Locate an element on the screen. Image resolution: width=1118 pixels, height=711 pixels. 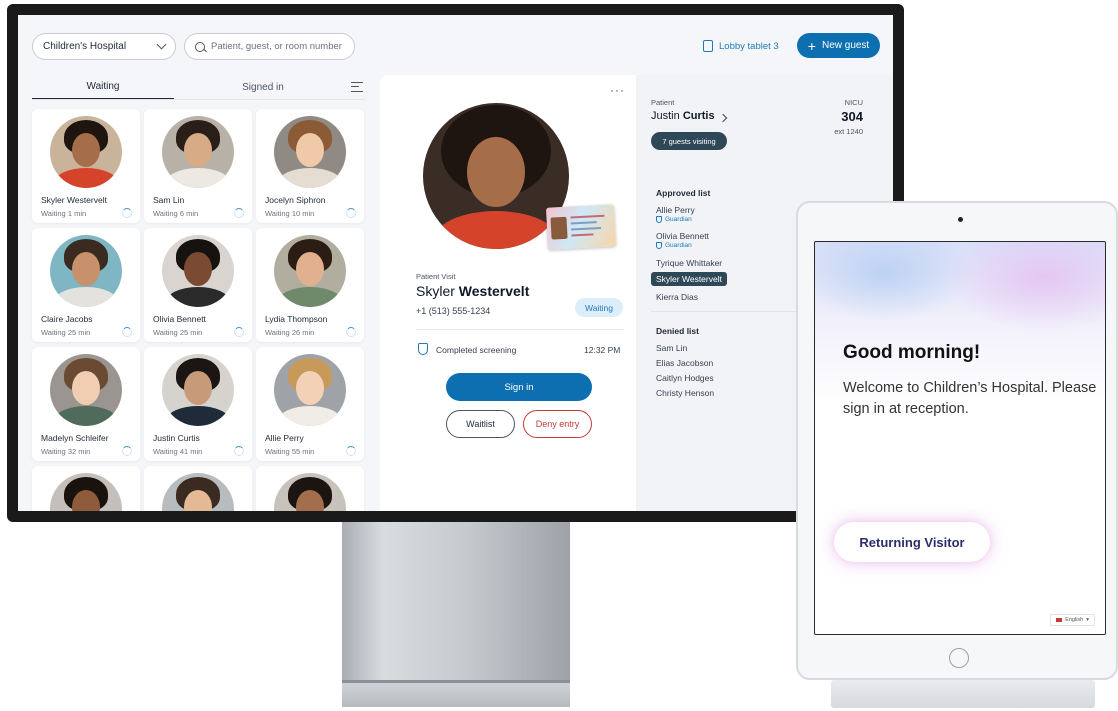
approved-guest: Allie Perry is located at coordinates (675, 210).